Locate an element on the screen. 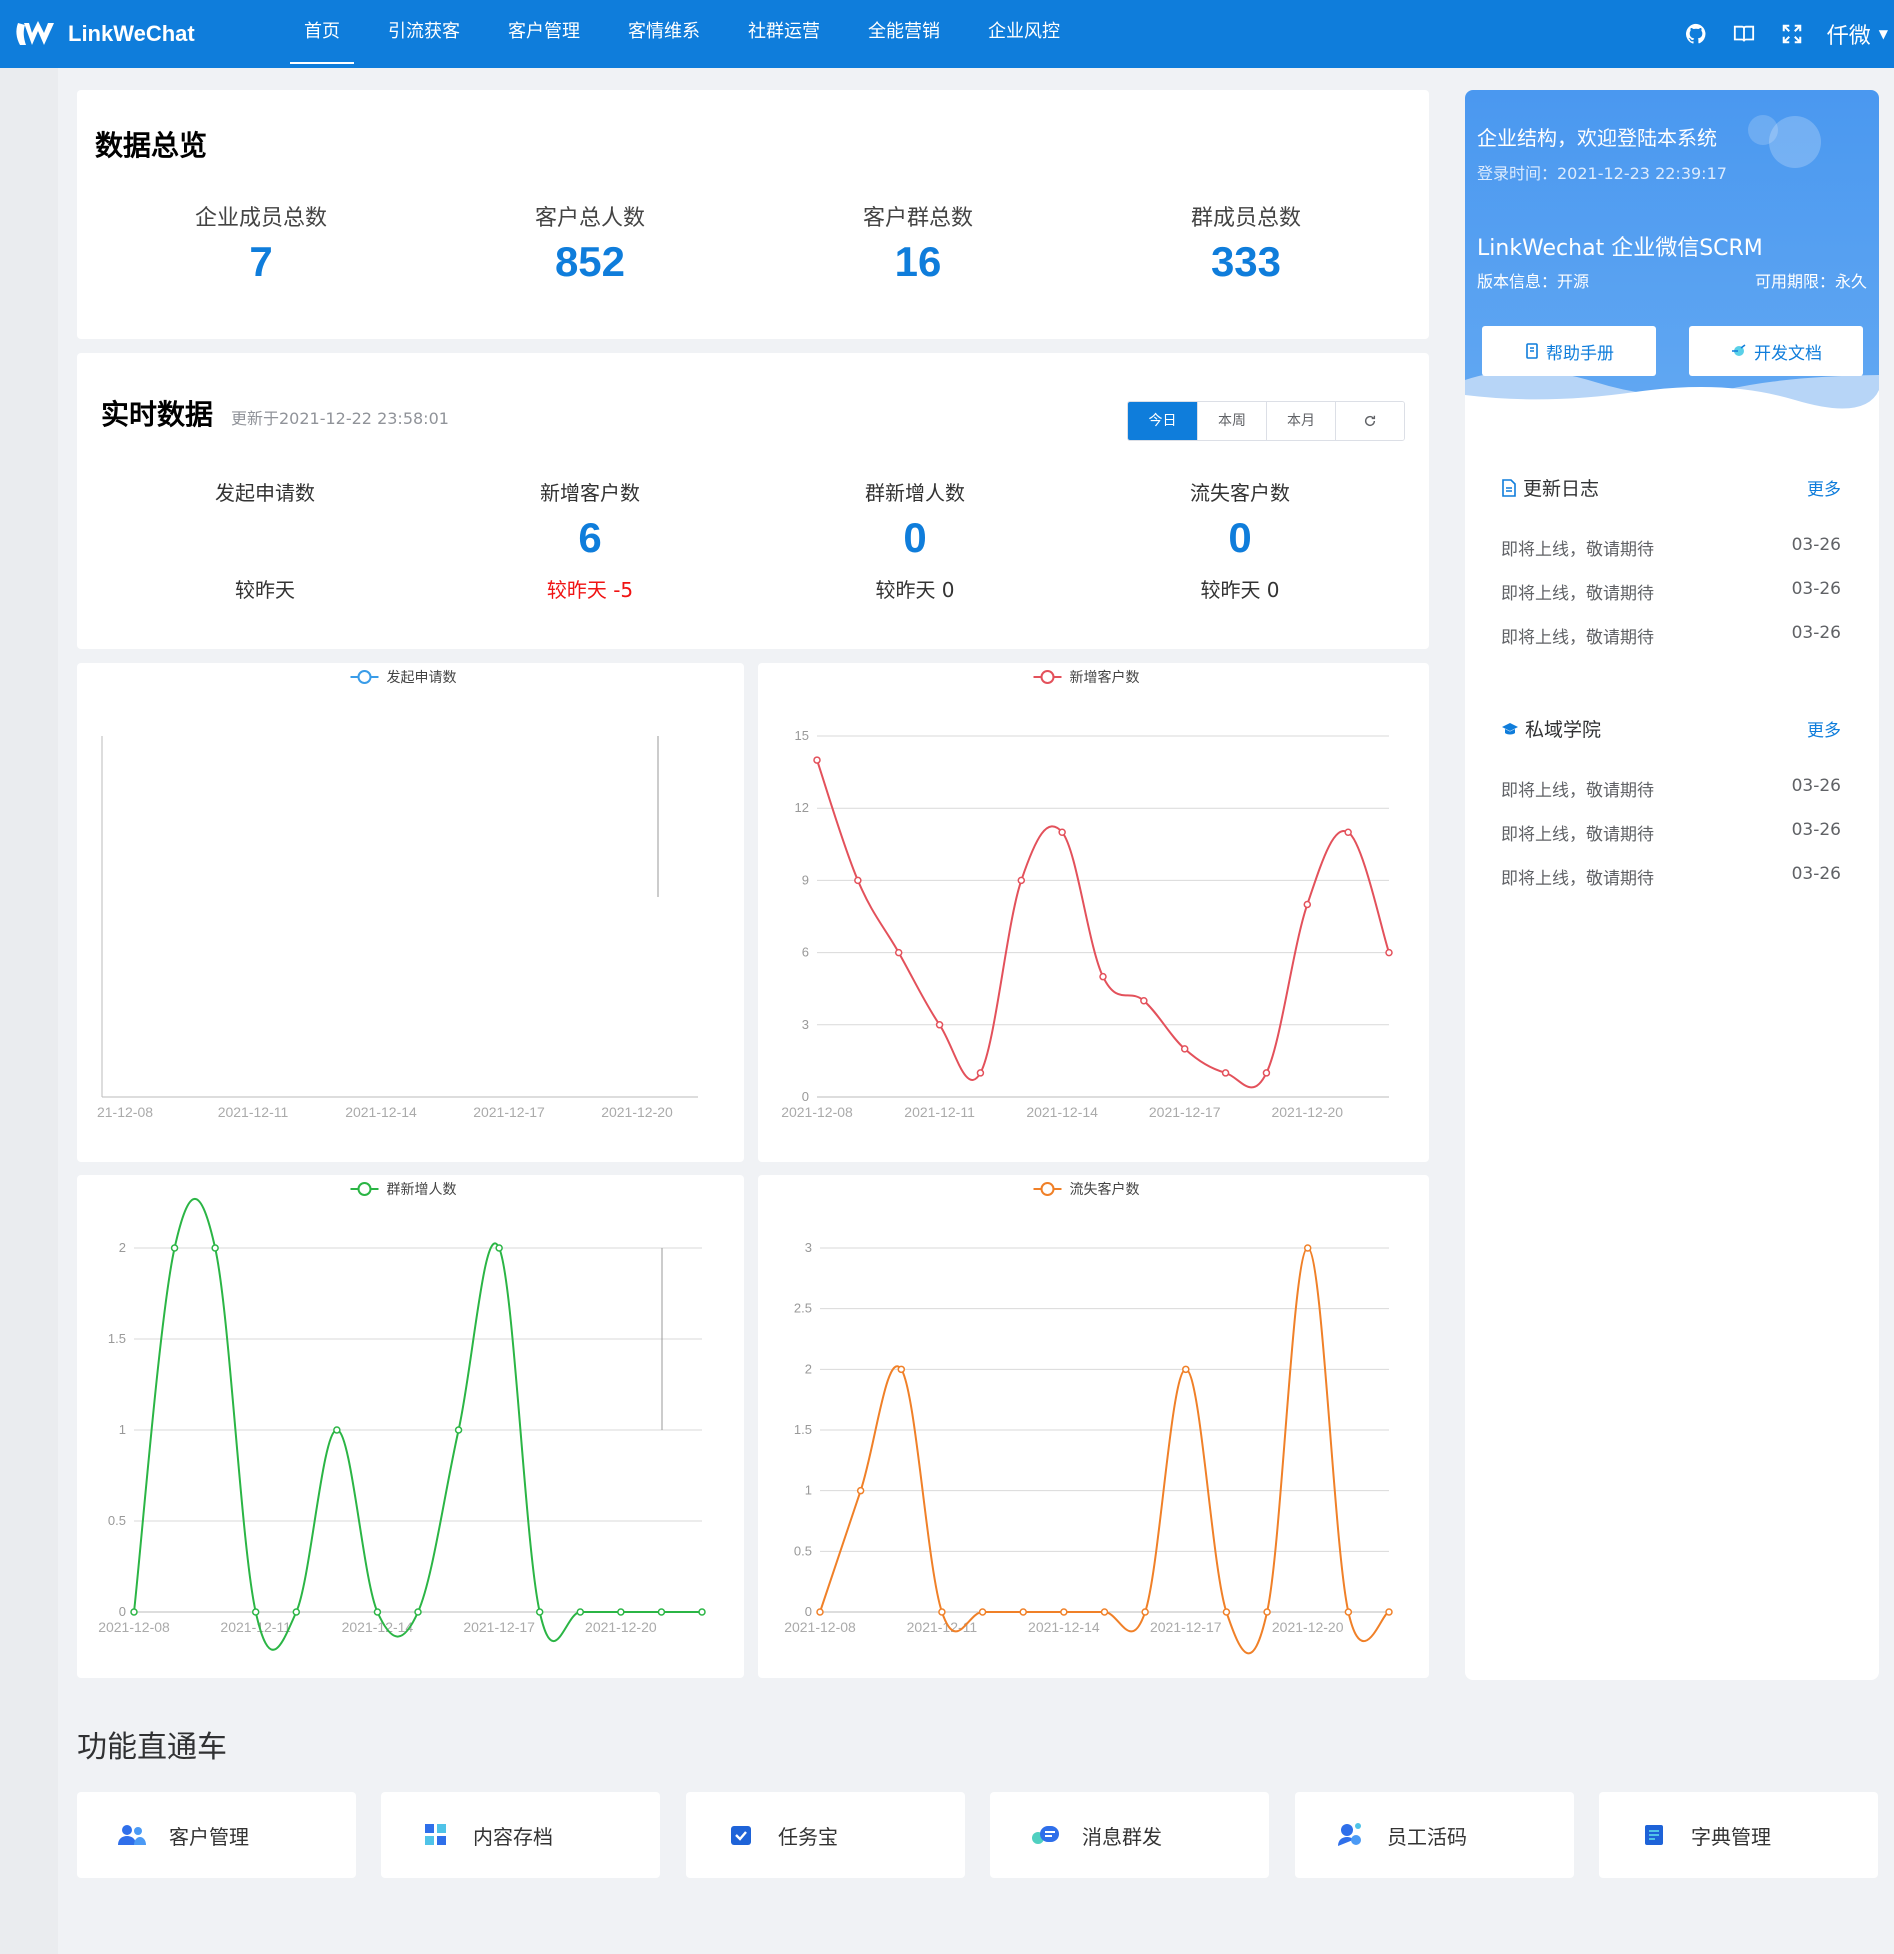 The image size is (1894, 1954). panel-validity: 可用期限：永久 is located at coordinates (1810, 281).